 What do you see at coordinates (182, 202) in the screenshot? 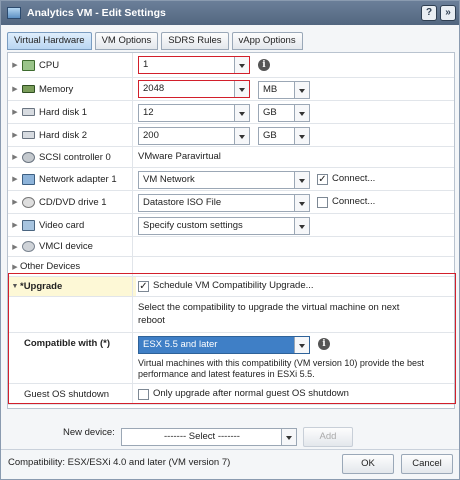
I see `cd-drive-value: Datastore ISO File` at bounding box center [182, 202].